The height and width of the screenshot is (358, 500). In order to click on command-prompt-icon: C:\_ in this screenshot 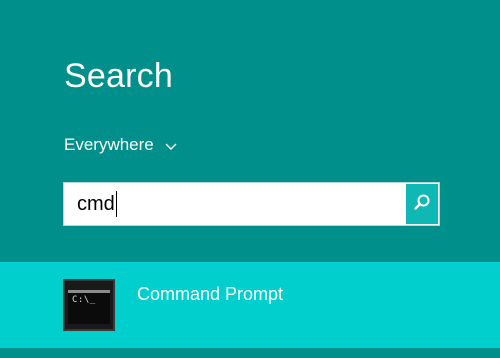, I will do `click(89, 305)`.